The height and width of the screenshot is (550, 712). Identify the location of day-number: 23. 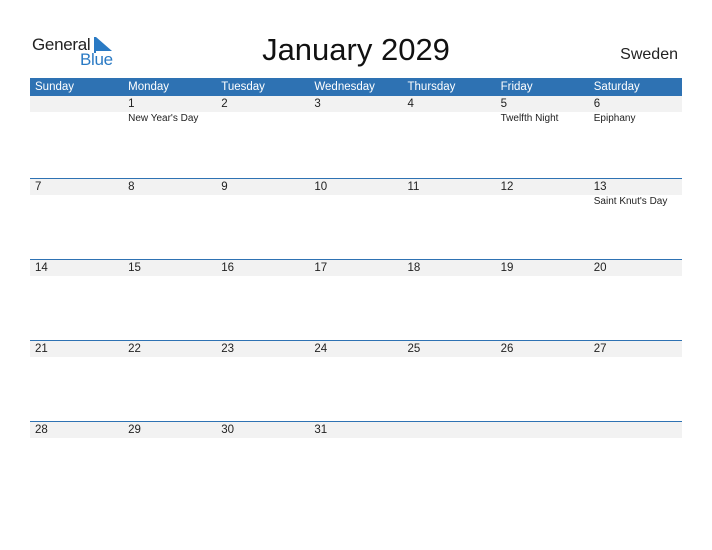
(228, 349).